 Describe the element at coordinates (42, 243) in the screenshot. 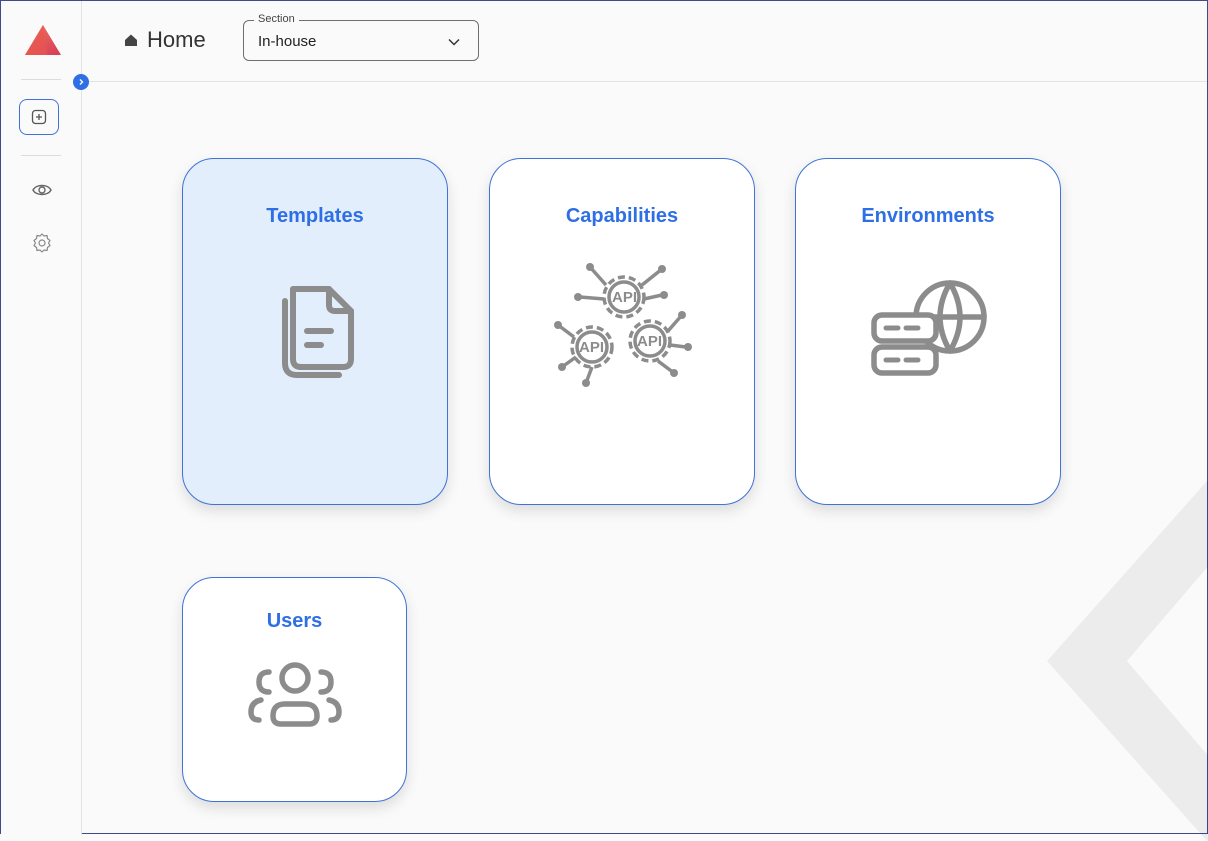

I see `settings-icon` at that location.